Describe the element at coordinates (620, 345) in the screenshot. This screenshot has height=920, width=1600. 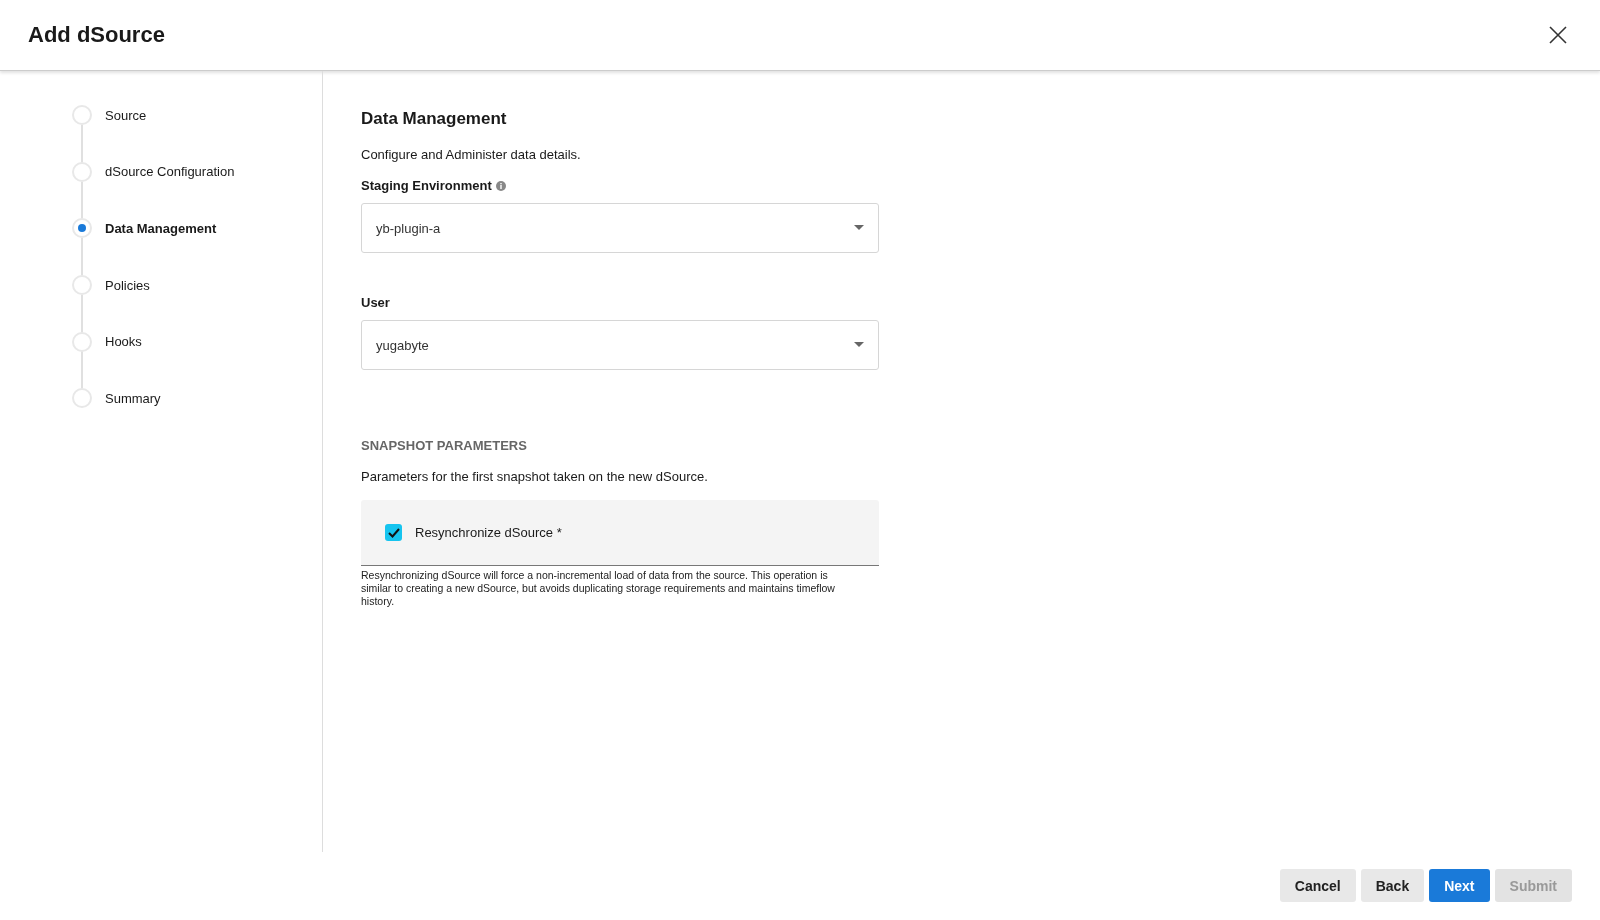
I see `select-field: yugabyte` at that location.